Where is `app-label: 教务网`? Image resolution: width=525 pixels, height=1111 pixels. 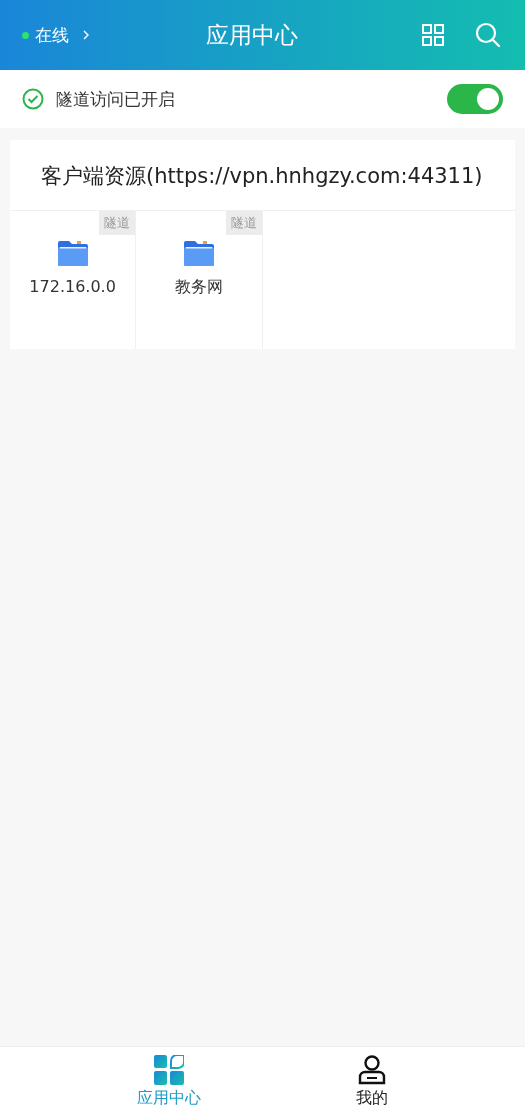 app-label: 教务网 is located at coordinates (198, 287).